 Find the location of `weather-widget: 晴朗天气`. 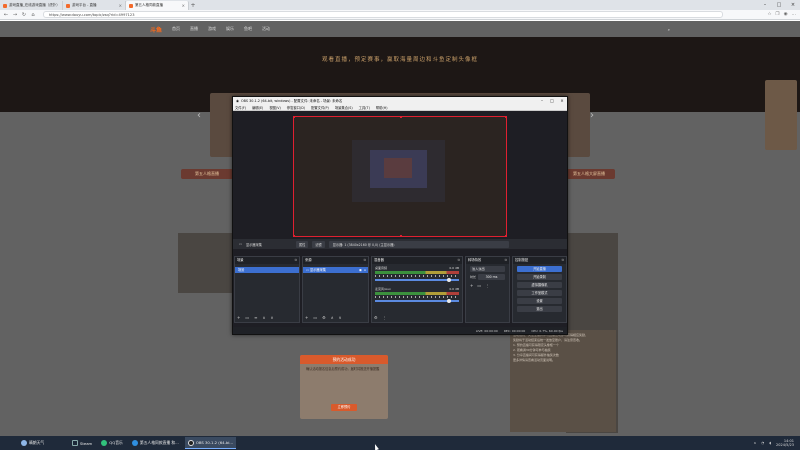

weather-widget: 晴朗天气 is located at coordinates (32, 443).